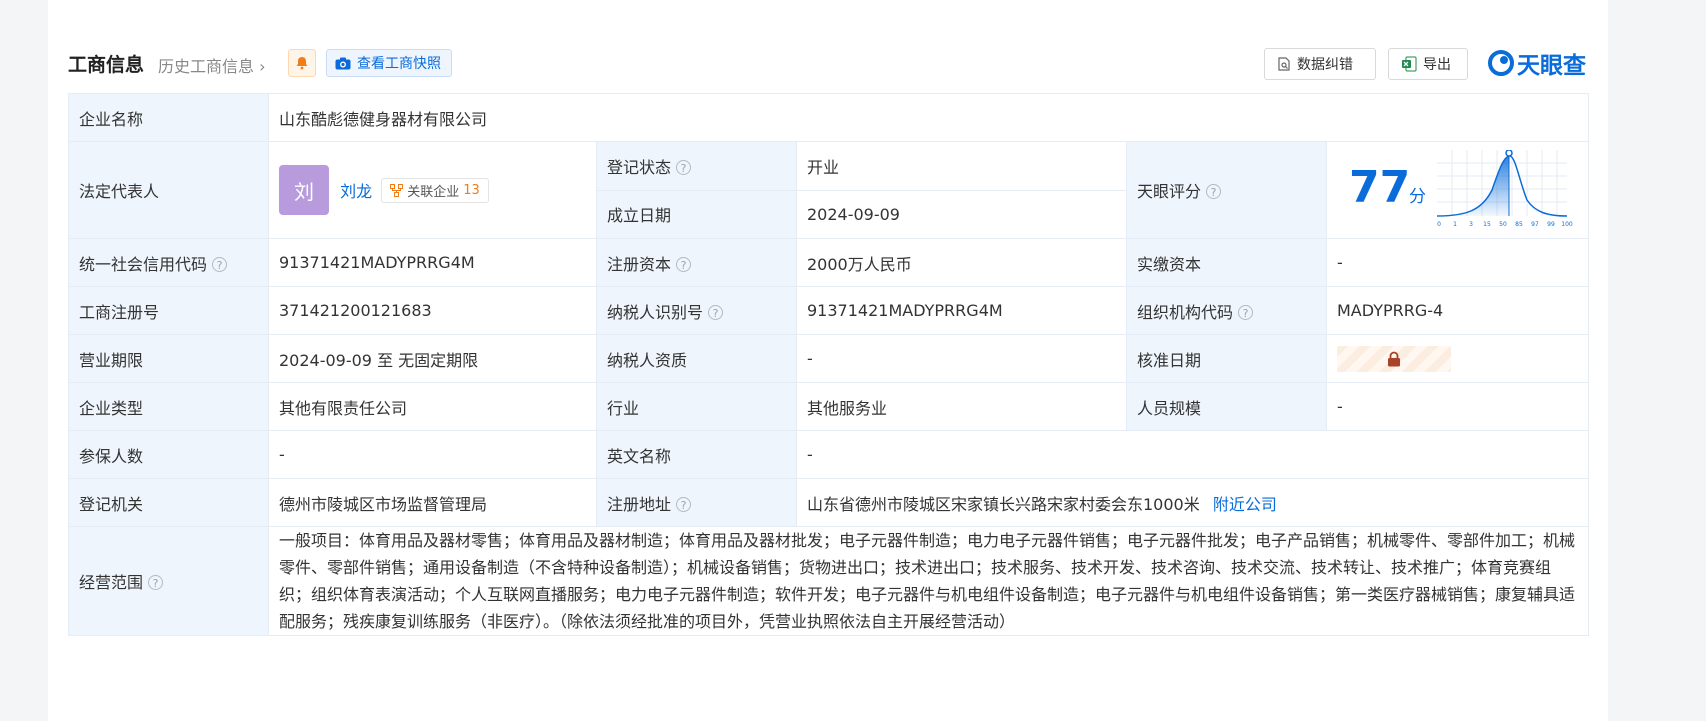 The image size is (1706, 721). What do you see at coordinates (639, 167) in the screenshot?
I see `reg-status-label-text: 登记状态` at bounding box center [639, 167].